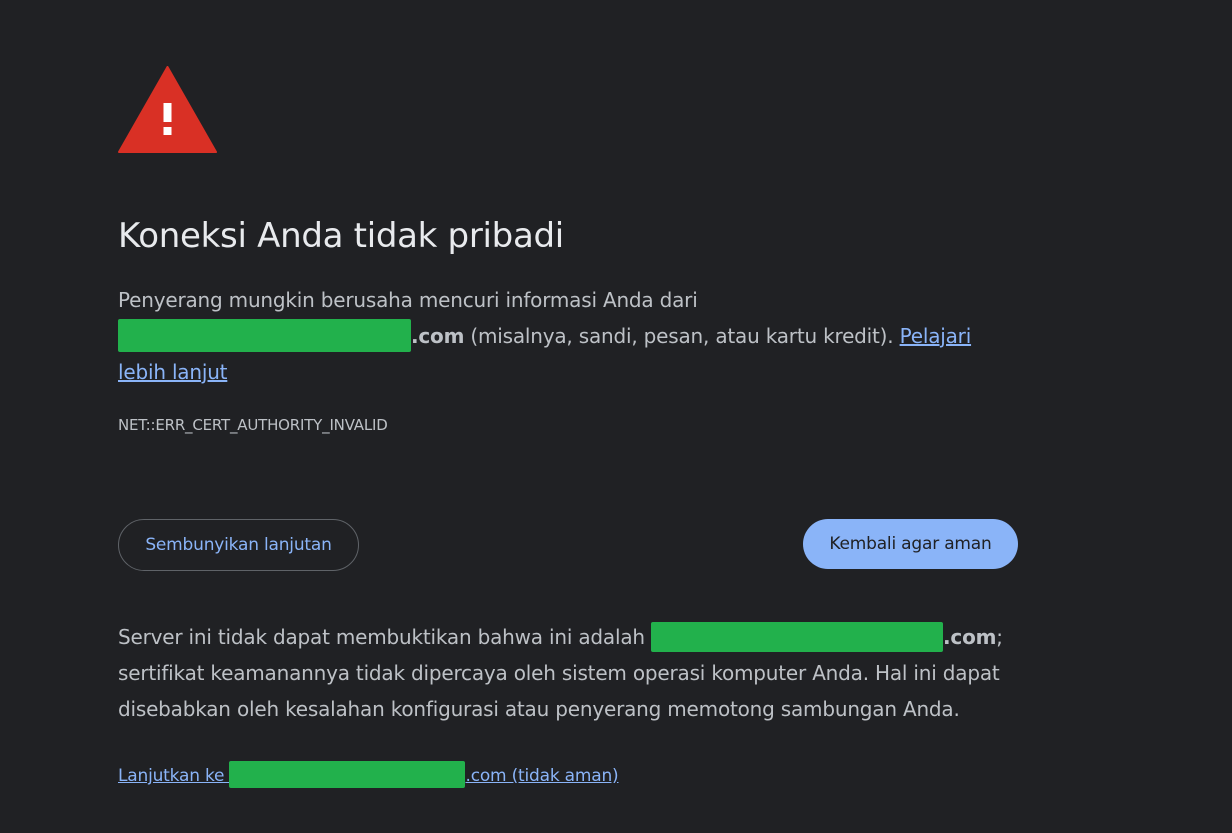  I want to click on proceed-unsafe-link: Lanjutkan ke .com (tidak aman), so click(368, 774).